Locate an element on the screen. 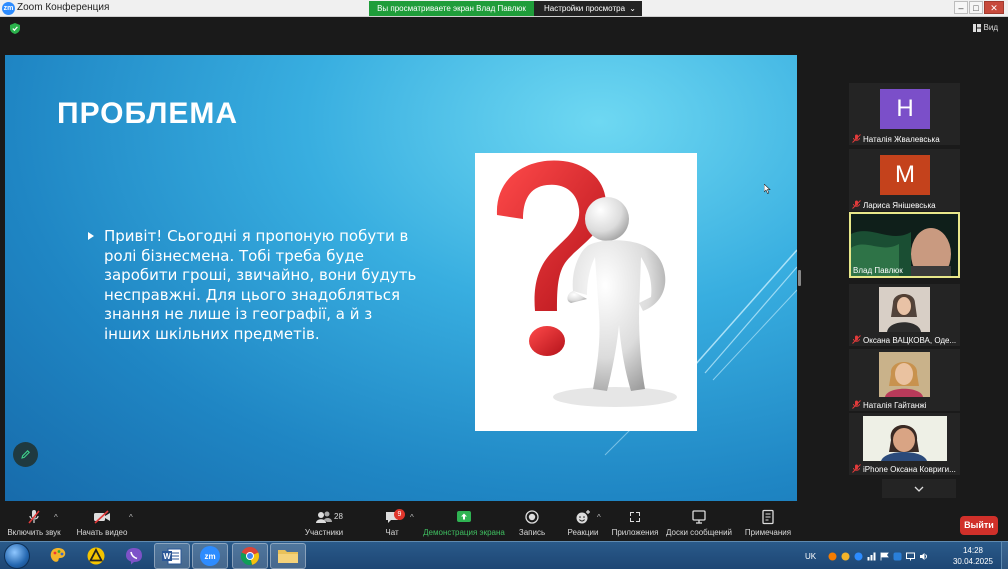 The image size is (1008, 569). participant-tile: М Лариса Янішевська is located at coordinates (904, 180).